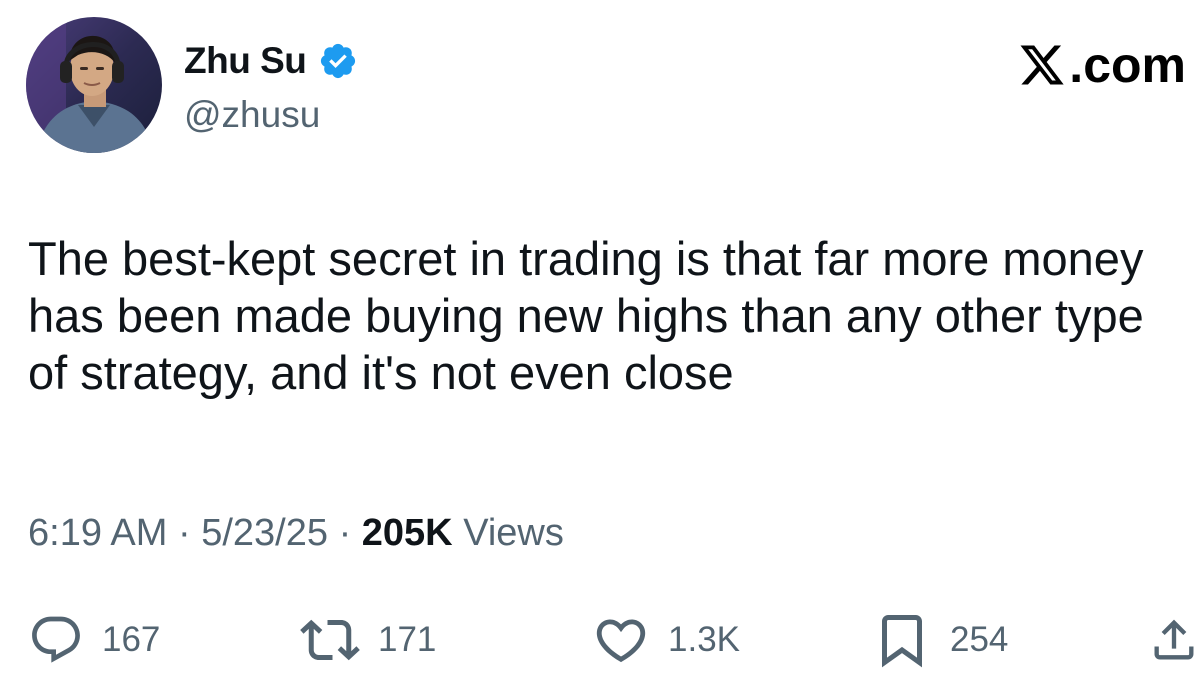 The image size is (1200, 700). I want to click on tweet-time: 6:19 AM, so click(97, 533).